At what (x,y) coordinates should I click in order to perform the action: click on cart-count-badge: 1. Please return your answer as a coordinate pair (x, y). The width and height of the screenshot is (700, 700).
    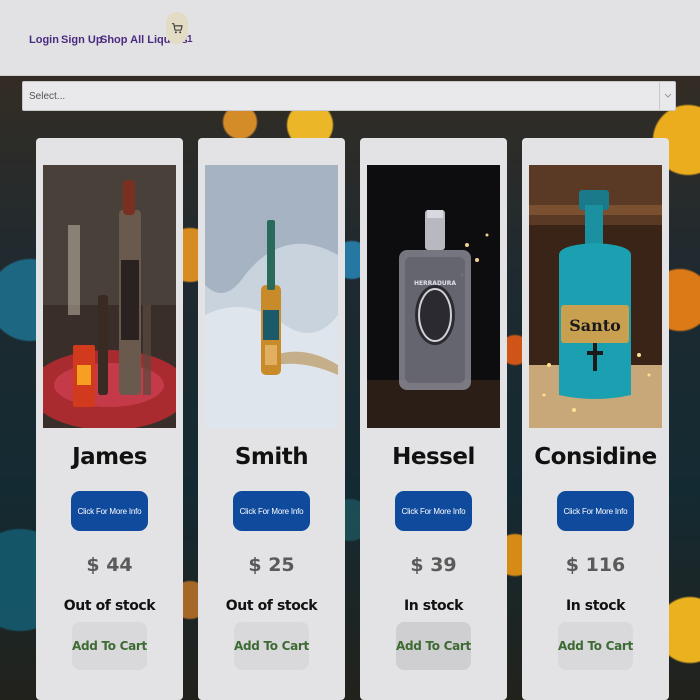
    Looking at the image, I should click on (190, 39).